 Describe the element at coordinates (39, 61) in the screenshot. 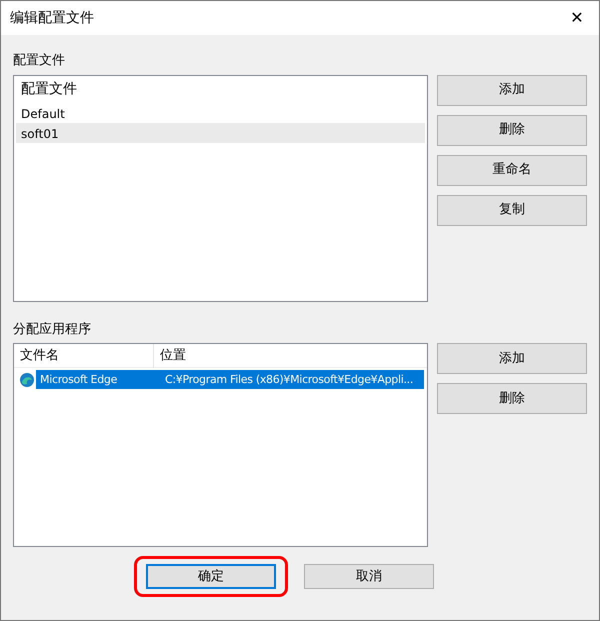

I see `section-label: 配置文件` at that location.